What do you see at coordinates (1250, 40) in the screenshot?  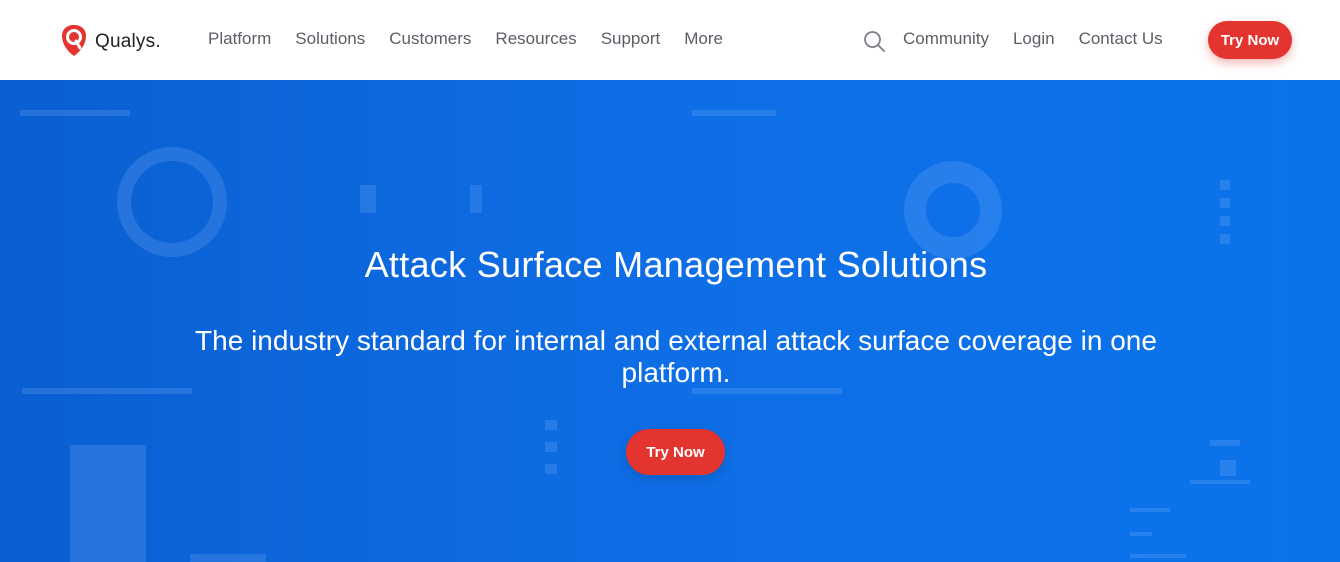 I see `try-now-nav-button: Try Now` at bounding box center [1250, 40].